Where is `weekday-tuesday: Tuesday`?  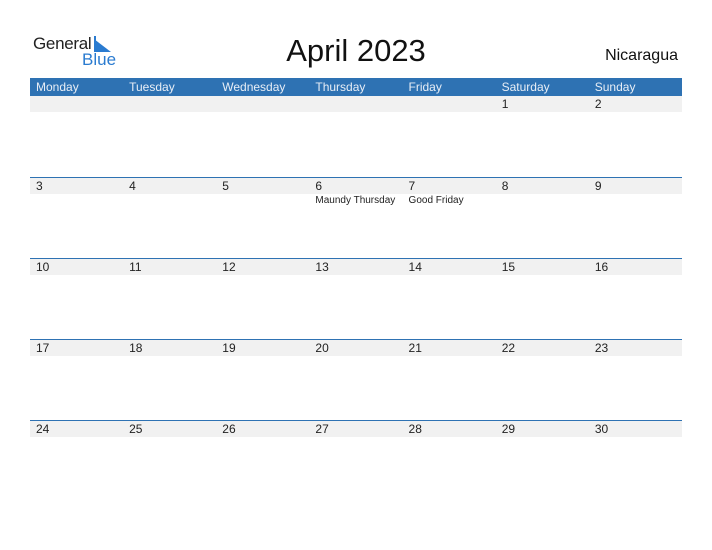 weekday-tuesday: Tuesday is located at coordinates (152, 87).